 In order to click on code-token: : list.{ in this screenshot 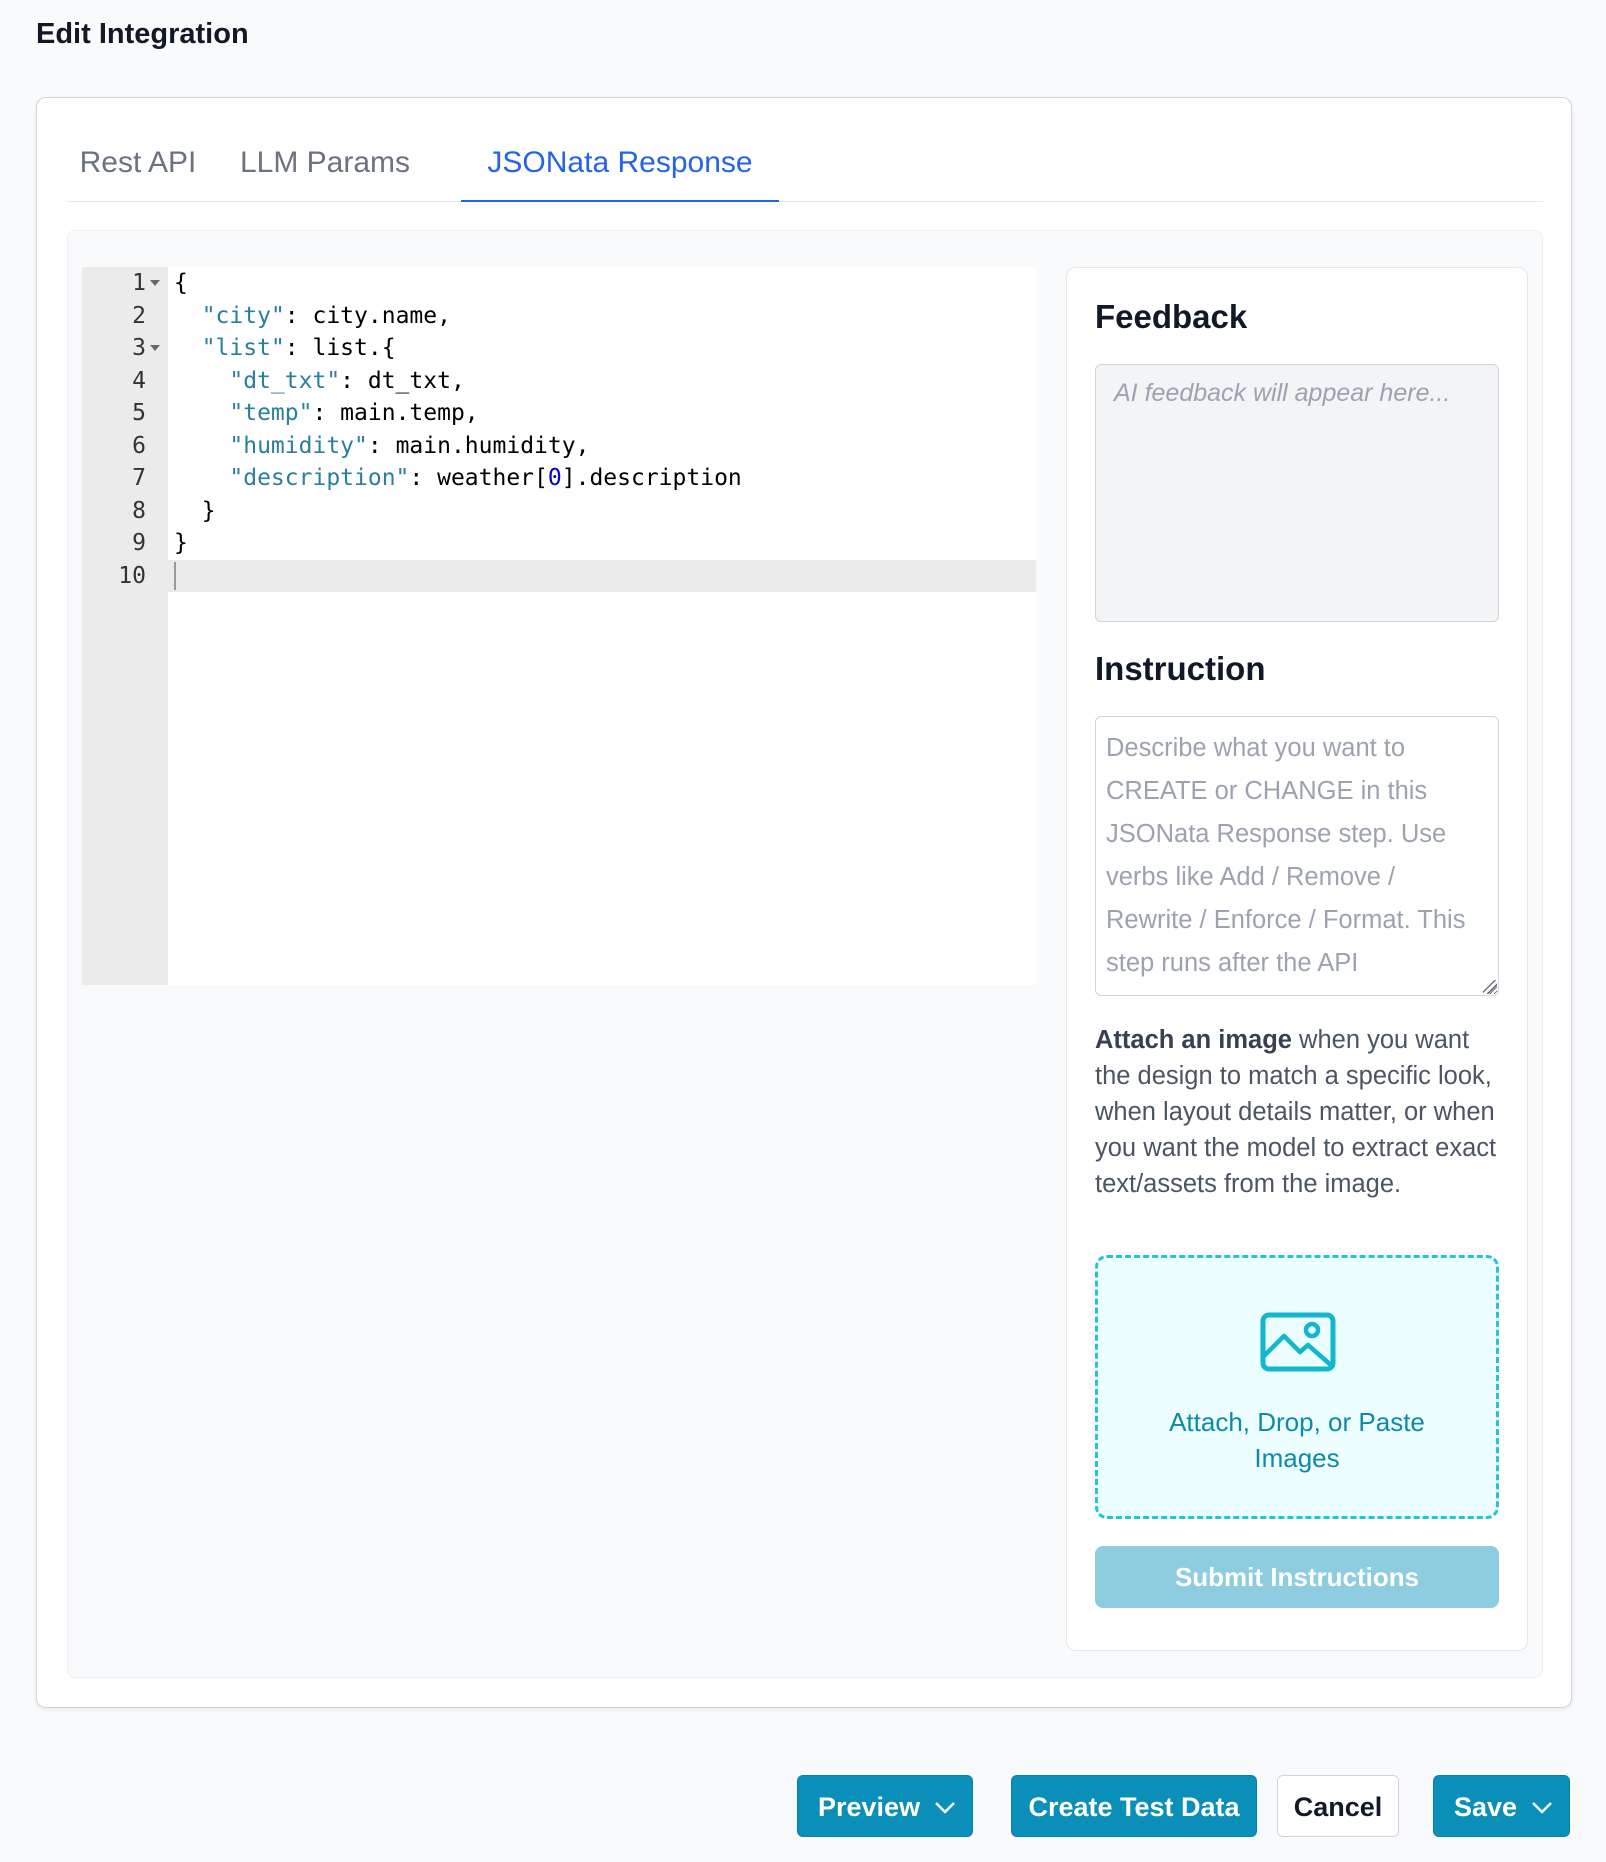, I will do `click(340, 348)`.